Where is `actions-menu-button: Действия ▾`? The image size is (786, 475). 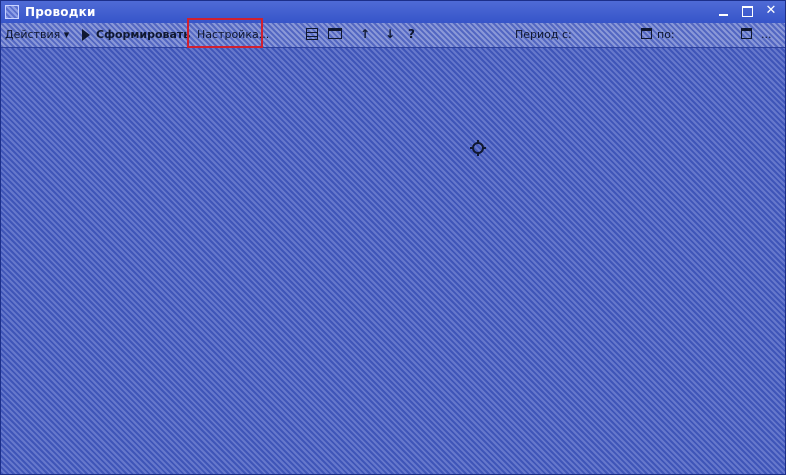
actions-menu-button: Действия ▾ is located at coordinates (37, 35).